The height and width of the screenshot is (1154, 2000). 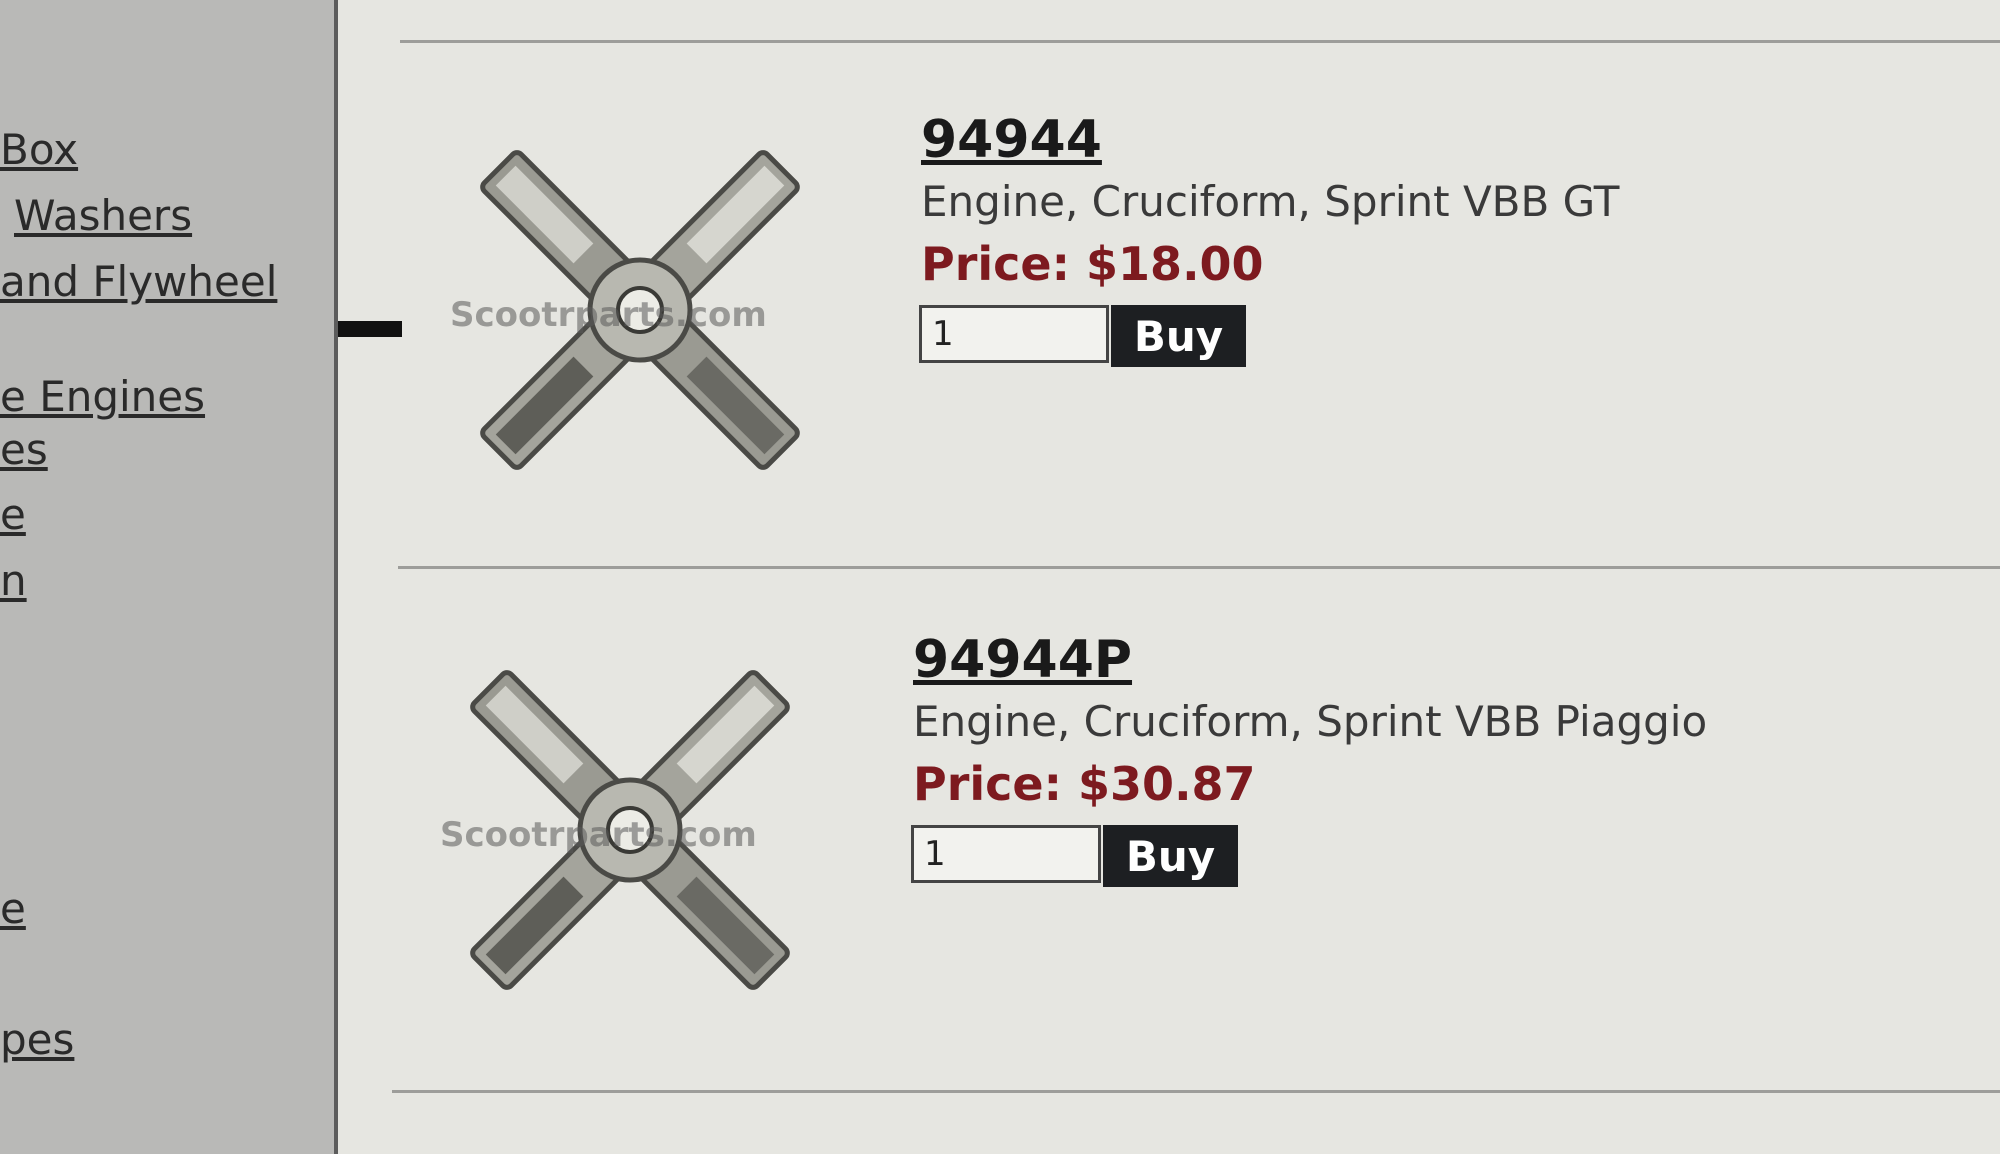 What do you see at coordinates (39, 149) in the screenshot?
I see `sidebar-link-box: Box` at bounding box center [39, 149].